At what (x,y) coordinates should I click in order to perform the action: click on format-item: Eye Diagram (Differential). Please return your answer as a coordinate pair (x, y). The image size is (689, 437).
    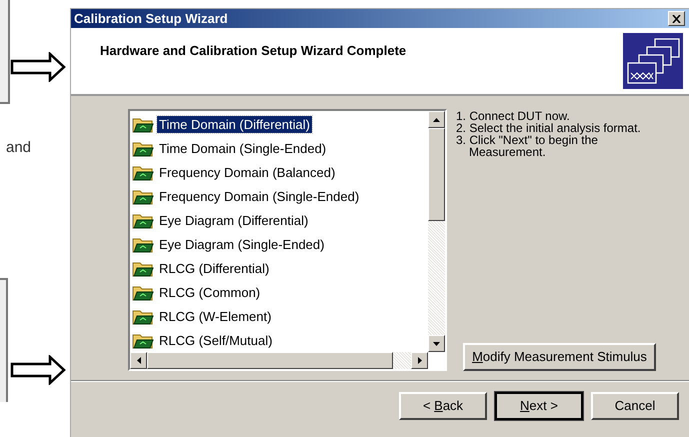
    Looking at the image, I should click on (233, 220).